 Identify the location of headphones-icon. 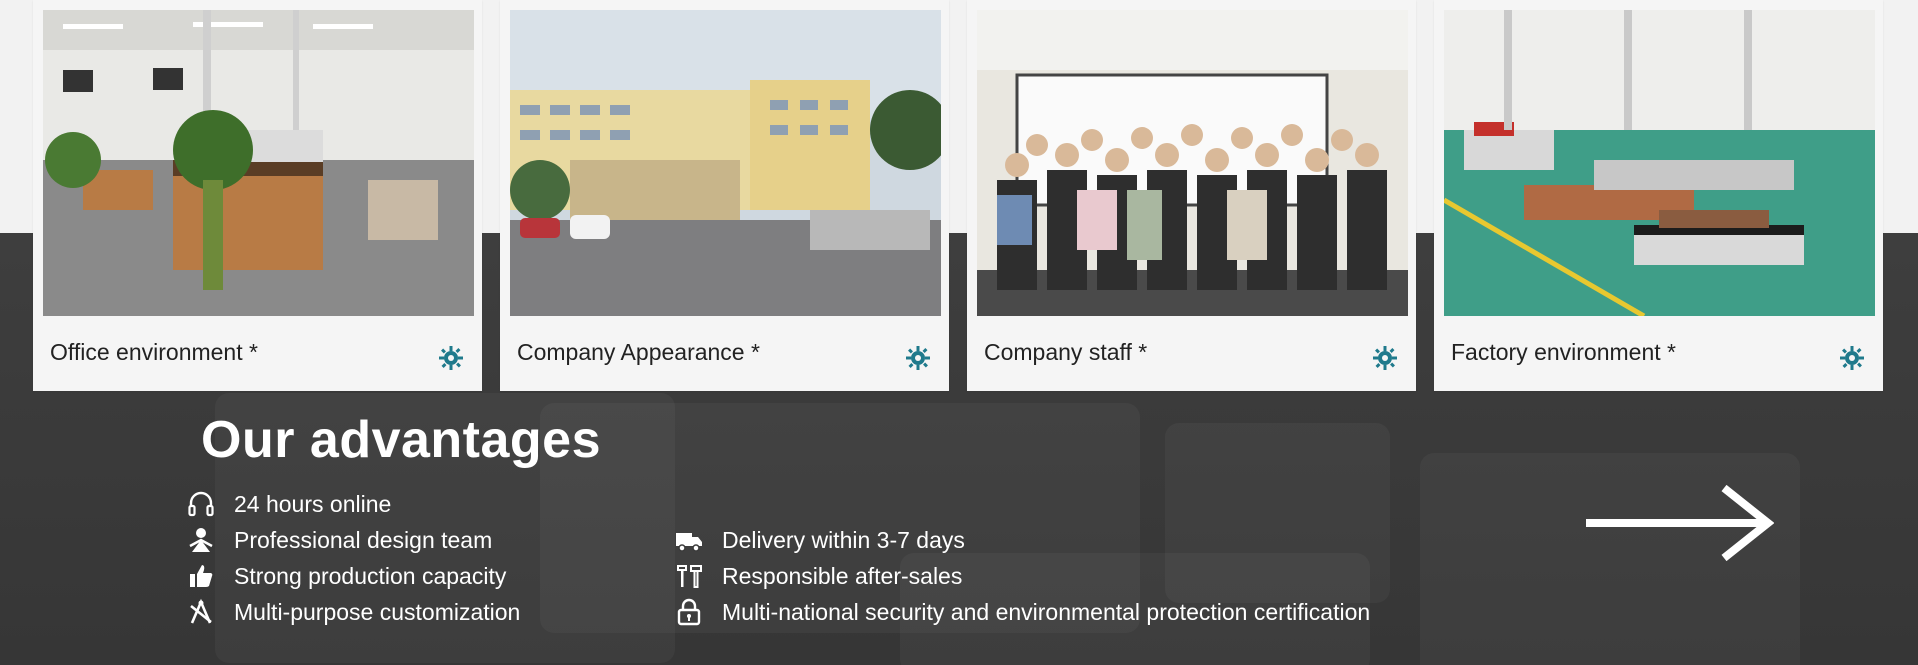
(201, 504).